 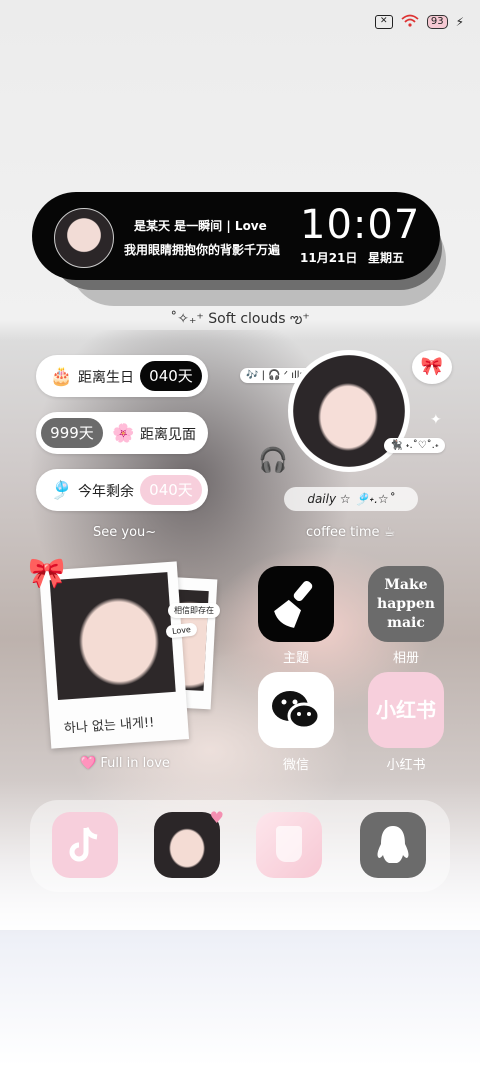 What do you see at coordinates (240, 319) in the screenshot?
I see `tagline: ˚✧₊⁺ Soft clouds ఌ⁺` at bounding box center [240, 319].